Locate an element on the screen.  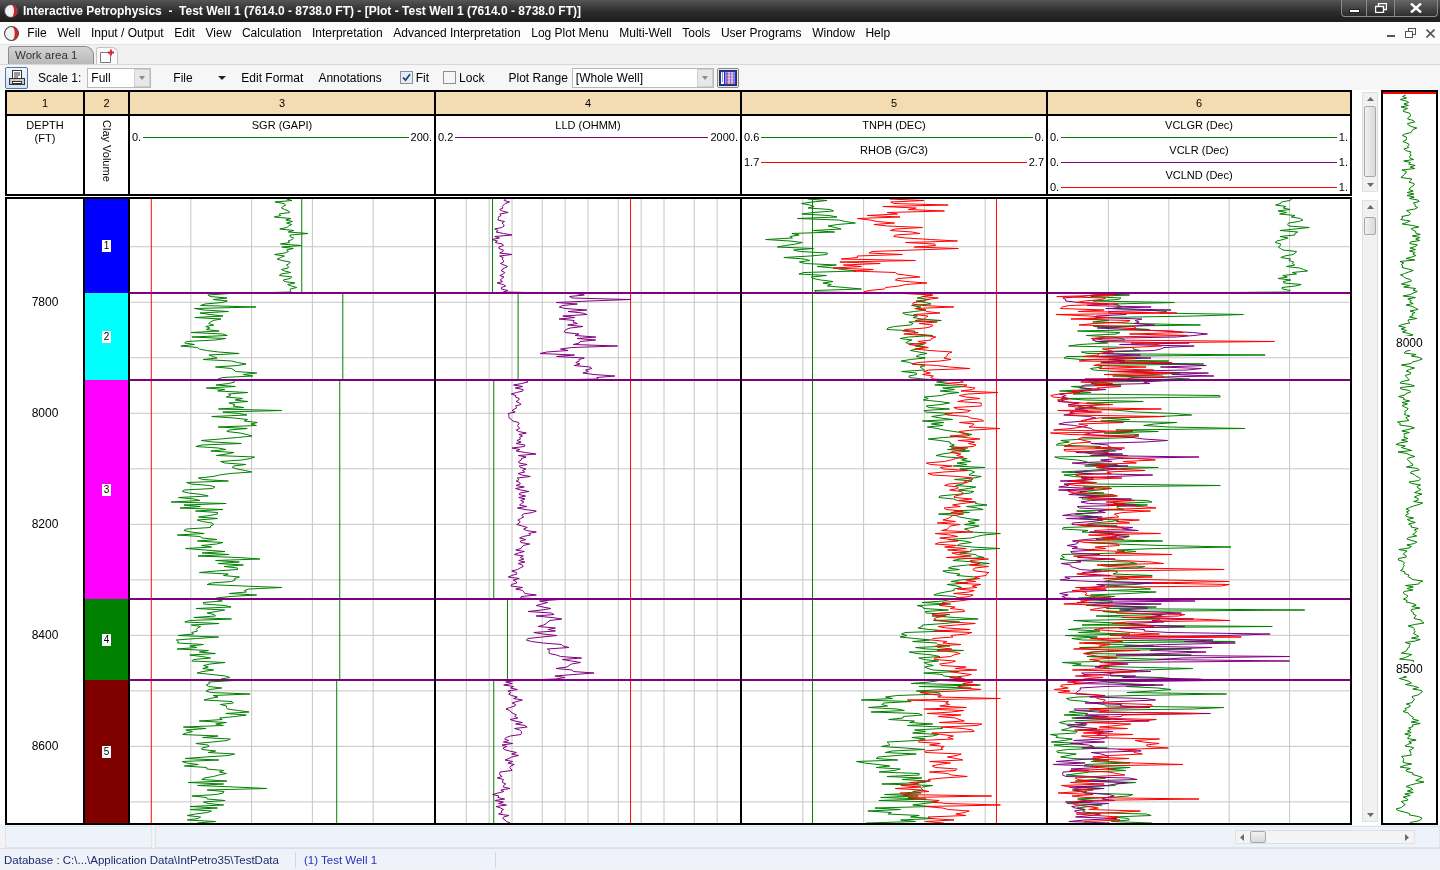
caret-right-icon is located at coordinates (1407, 837).